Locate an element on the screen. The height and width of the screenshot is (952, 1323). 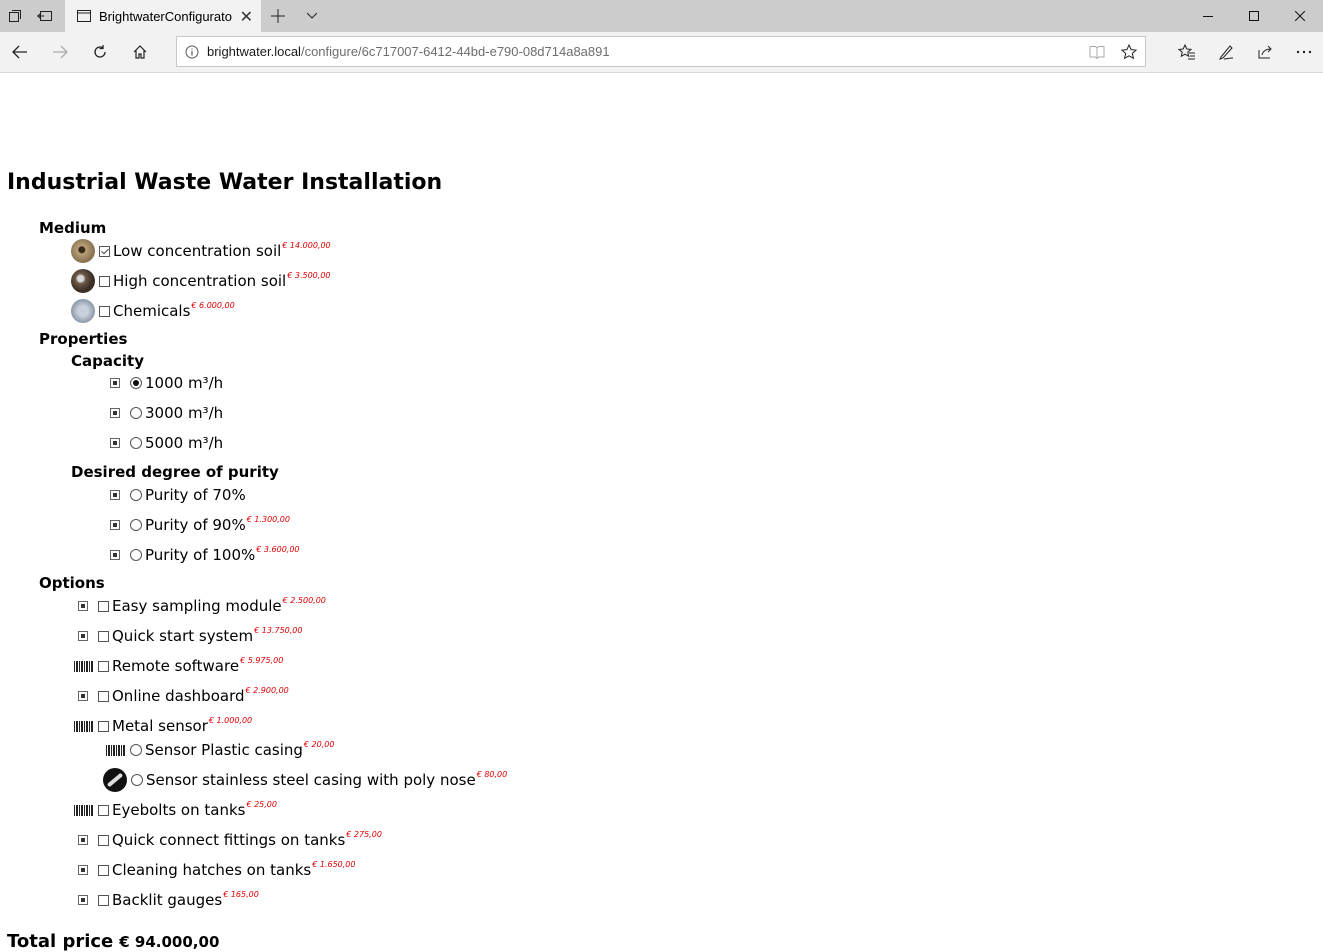
sub-option-sensor-plastic-casing: Sensor Plastic casing € 20,00 is located at coordinates (220, 750).